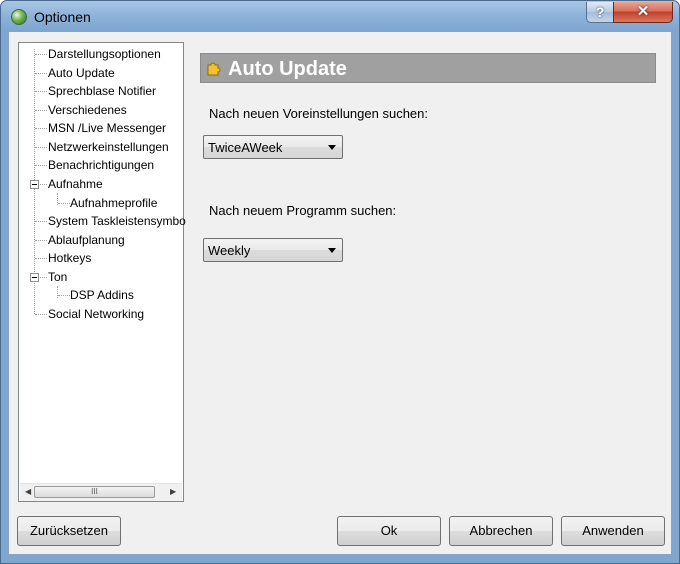 The image size is (680, 564). What do you see at coordinates (340, 17) in the screenshot?
I see `title-bar: Optionen ? ✕` at bounding box center [340, 17].